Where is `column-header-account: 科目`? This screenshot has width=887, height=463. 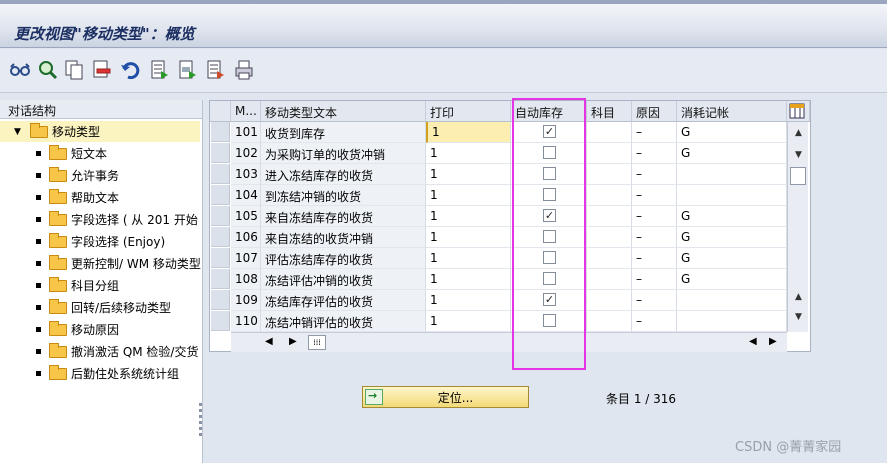
column-header-account: 科目 is located at coordinates (609, 111).